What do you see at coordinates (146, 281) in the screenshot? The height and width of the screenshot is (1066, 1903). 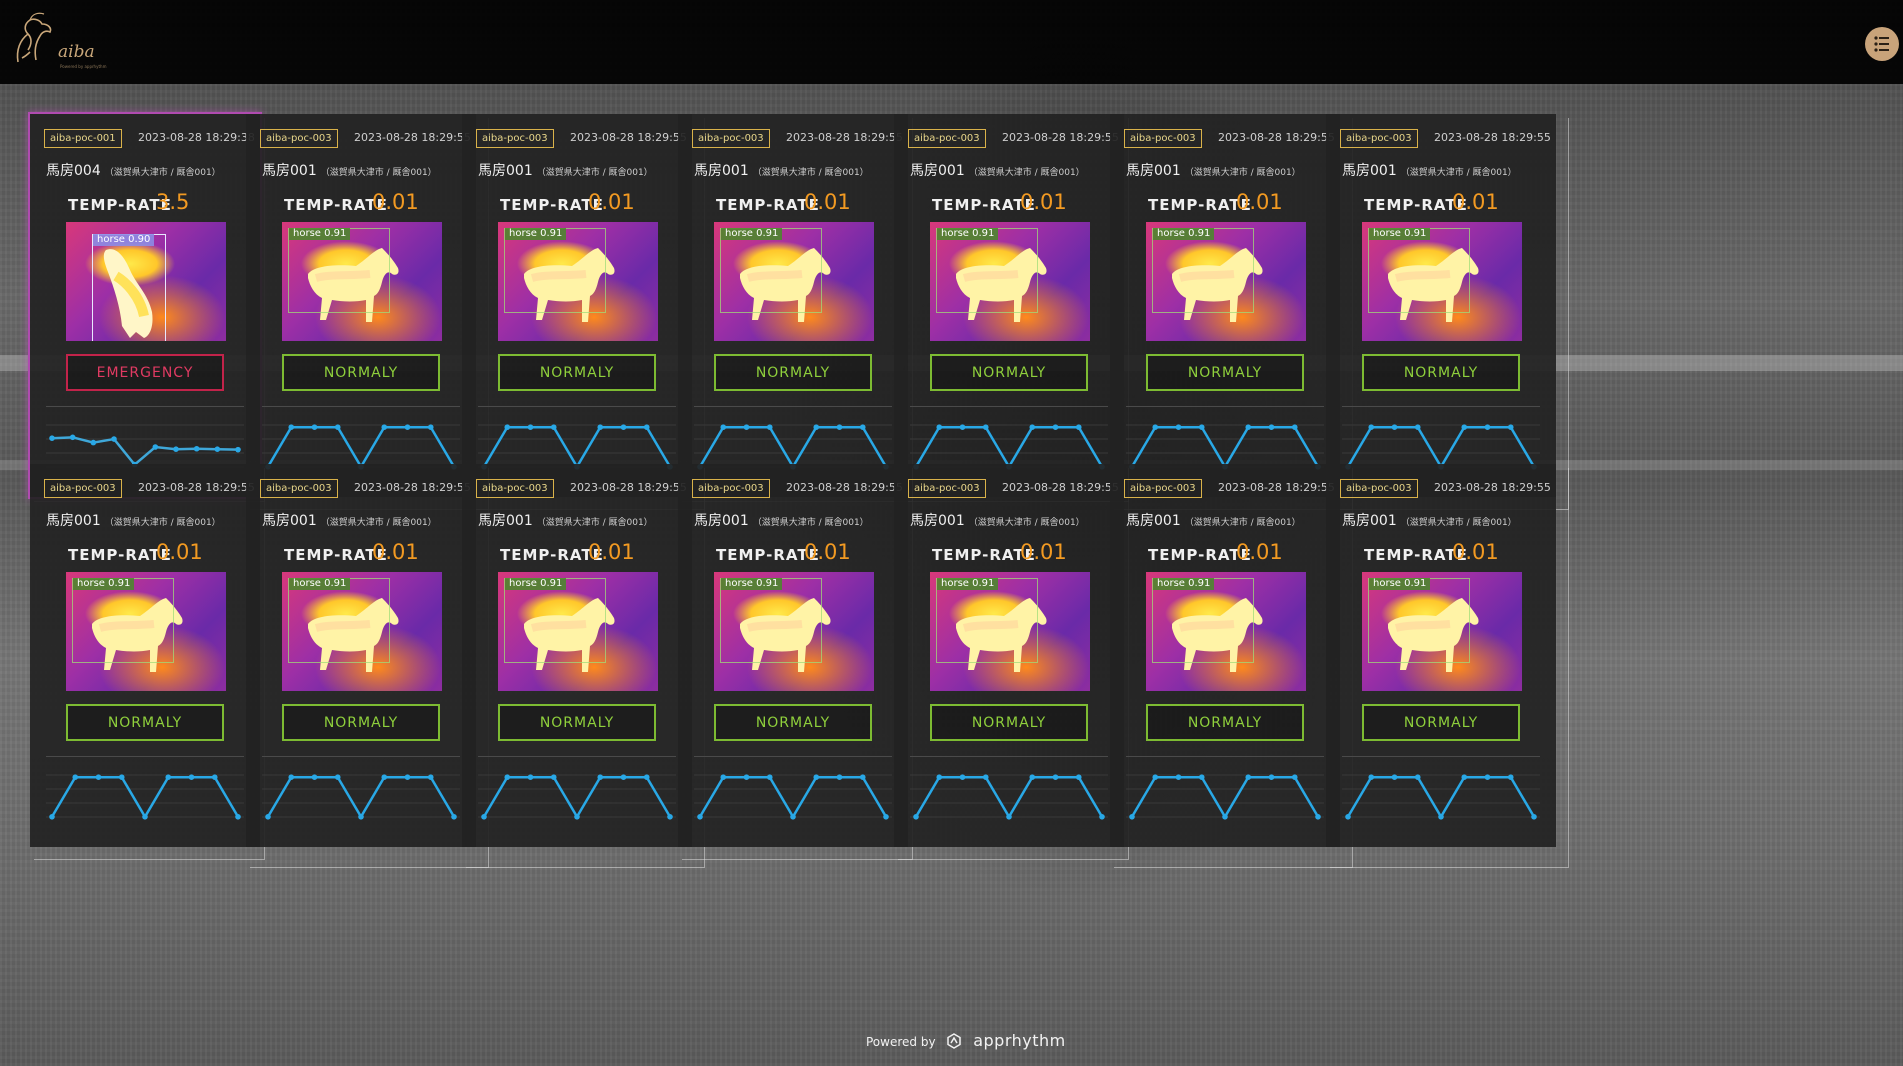 I see `thermal-image: horse 0.90` at bounding box center [146, 281].